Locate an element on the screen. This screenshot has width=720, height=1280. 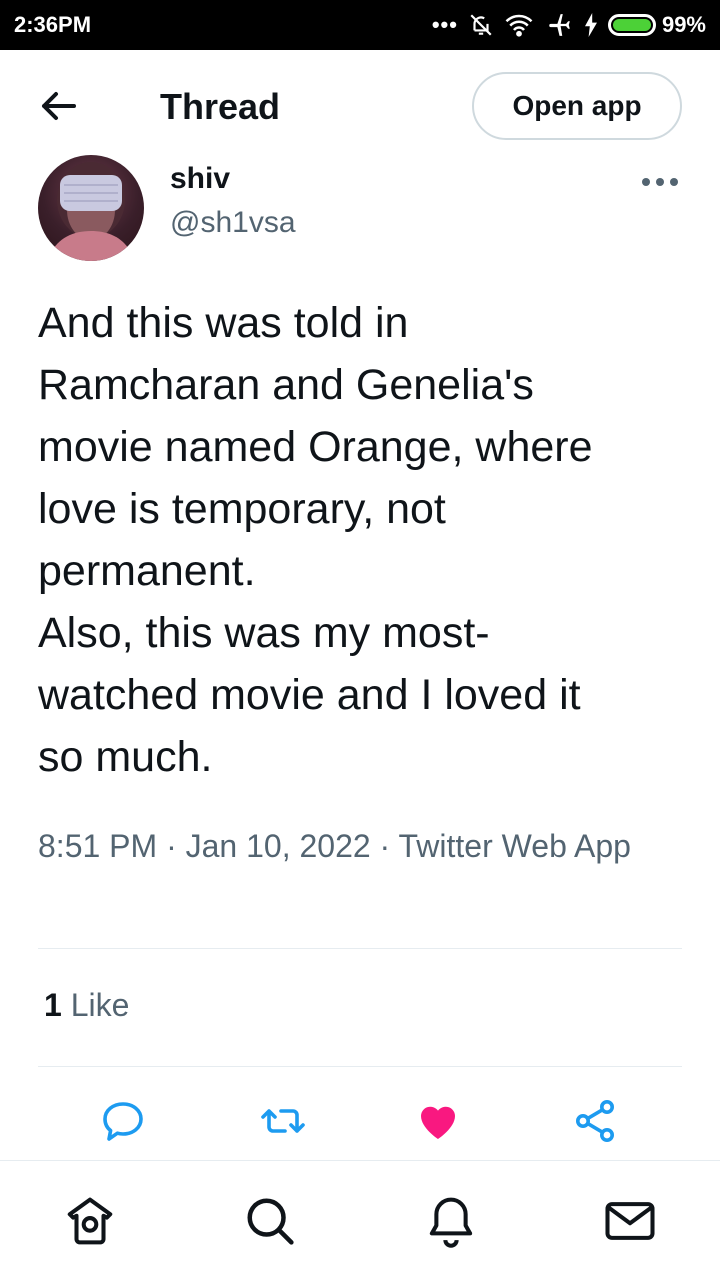
bottom-navigation is located at coordinates (360, 1220).